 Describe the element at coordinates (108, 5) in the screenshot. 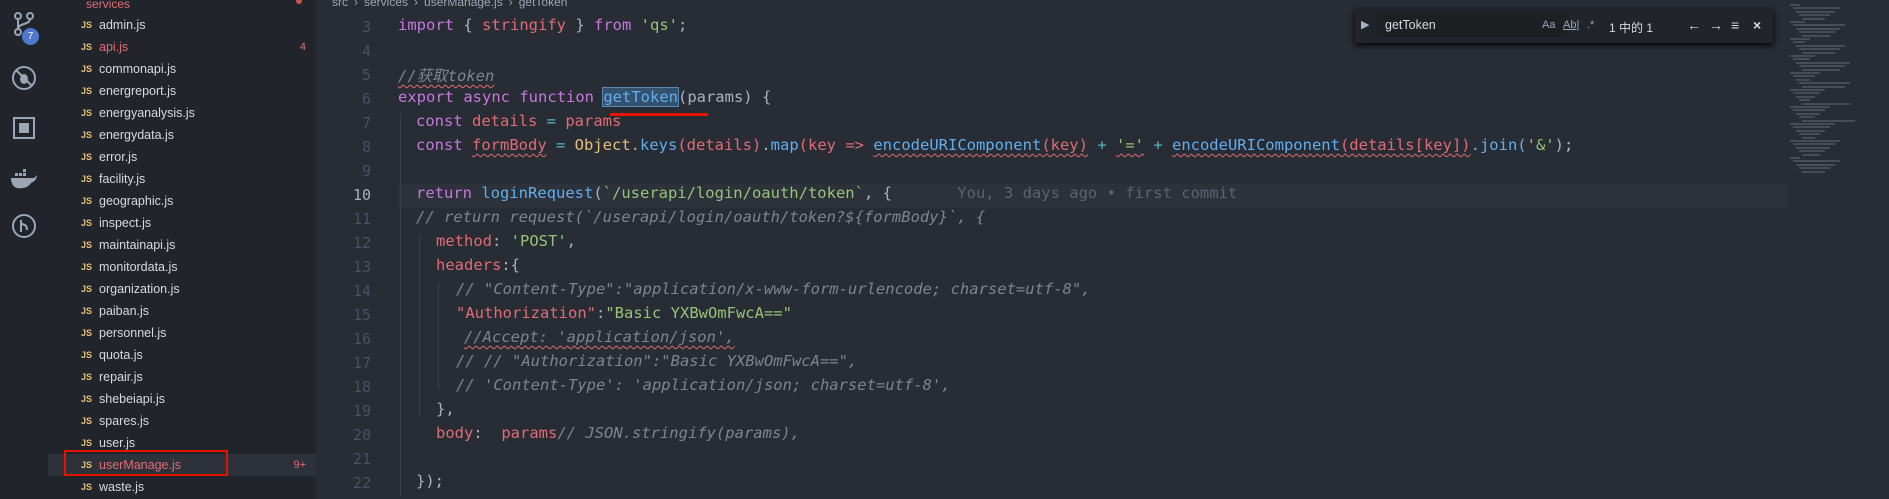

I see `folder-services: services` at that location.